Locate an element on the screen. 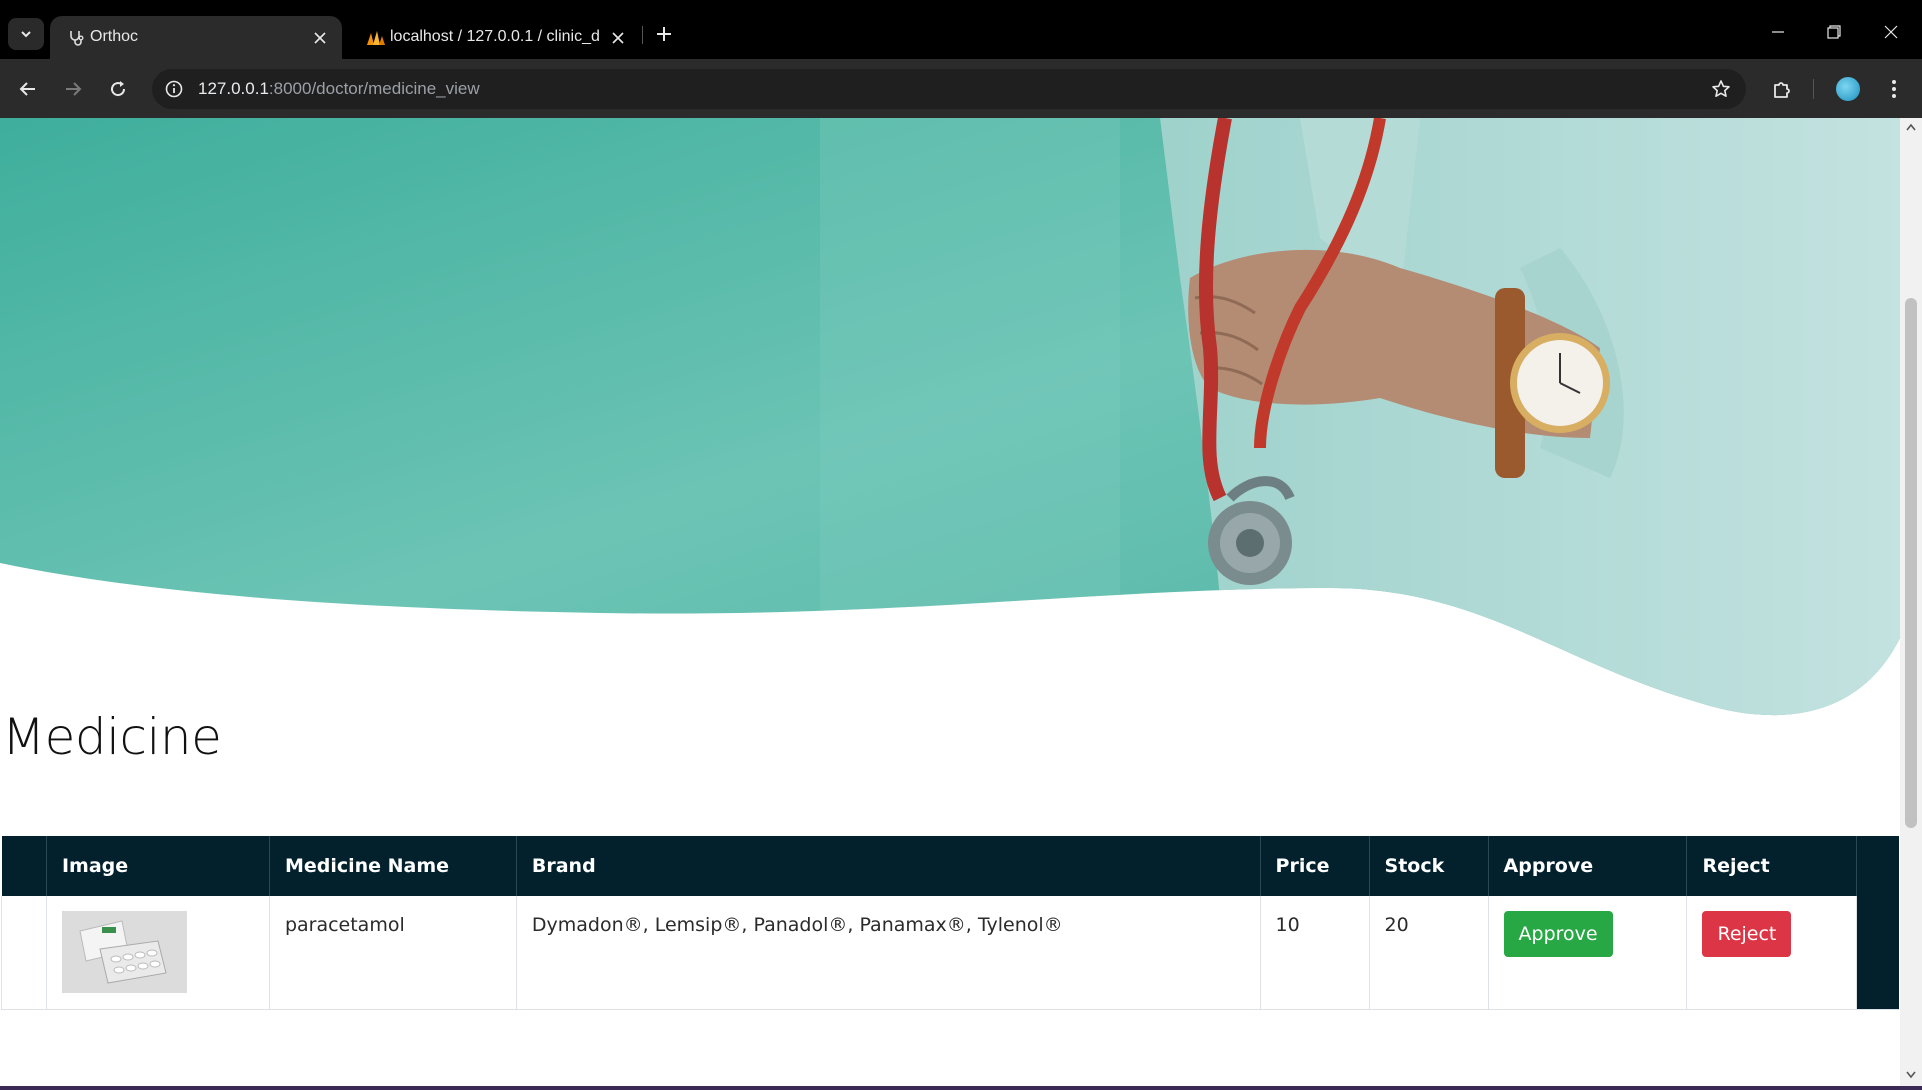  header-medicine-name: Medicine Name is located at coordinates (393, 866).